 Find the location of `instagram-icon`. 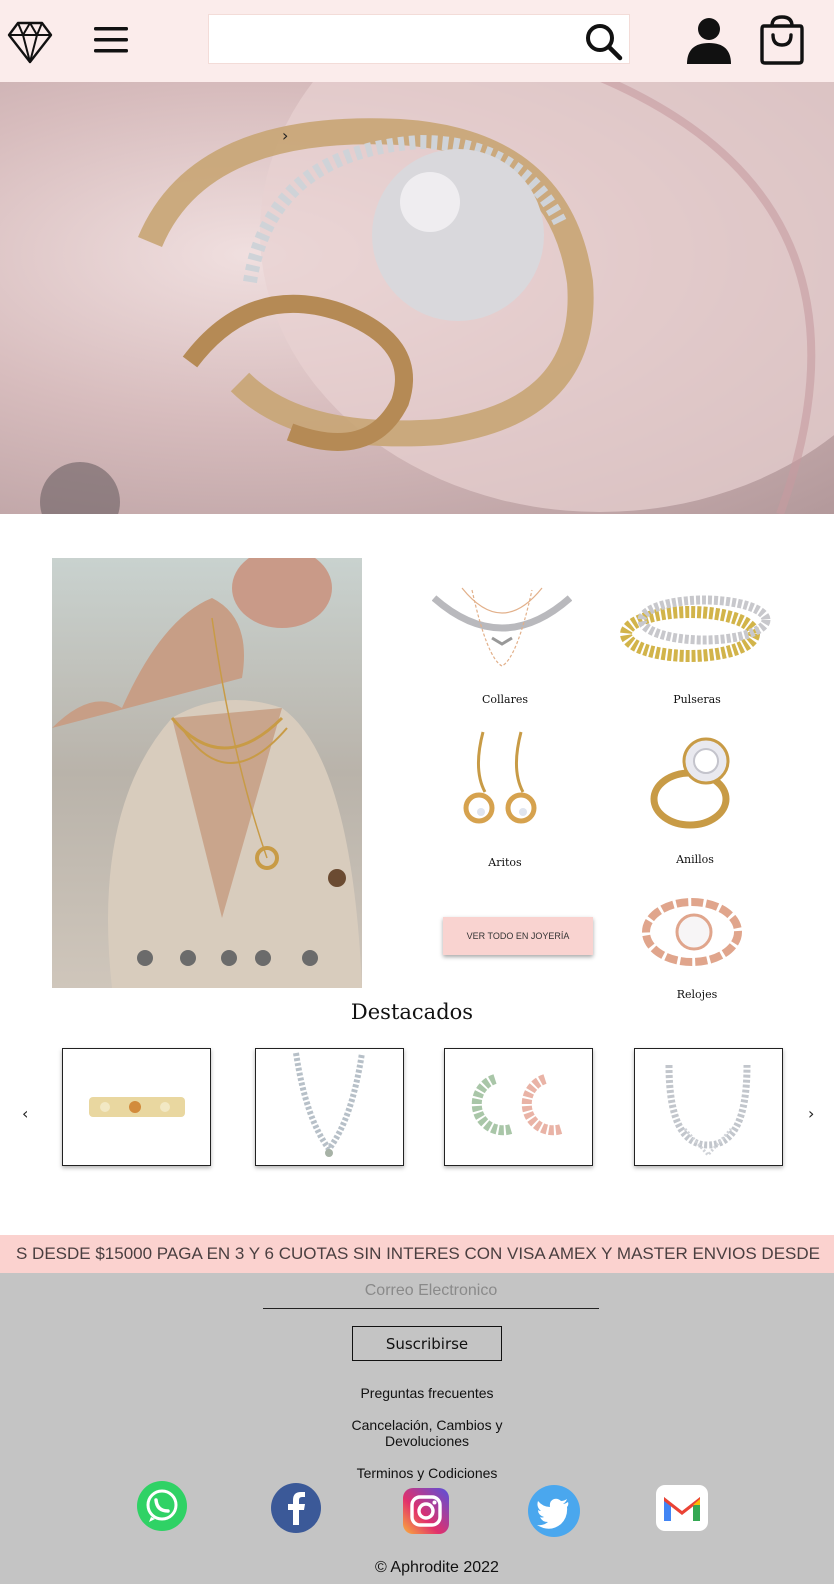

instagram-icon is located at coordinates (426, 1511).